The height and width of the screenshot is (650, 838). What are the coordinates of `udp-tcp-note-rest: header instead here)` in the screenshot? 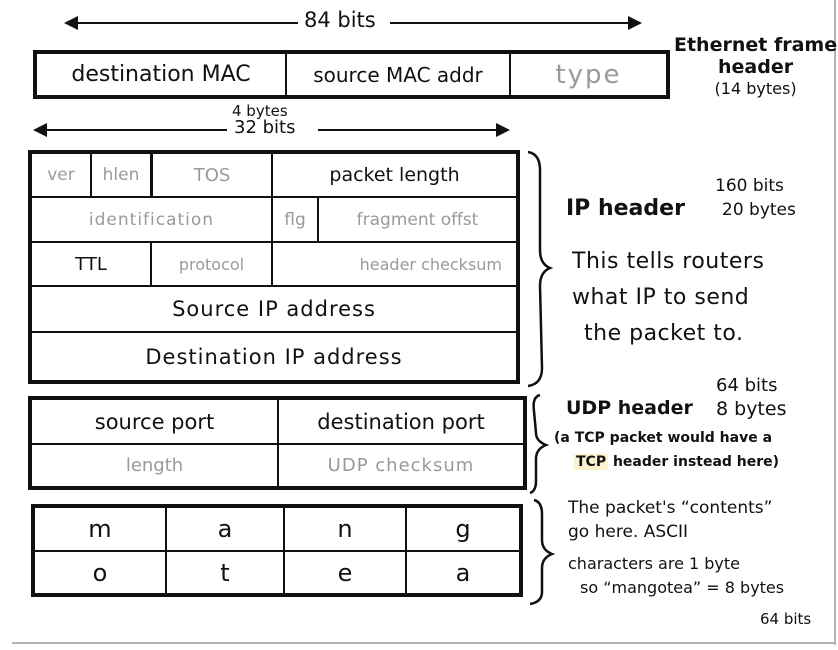 It's located at (694, 462).